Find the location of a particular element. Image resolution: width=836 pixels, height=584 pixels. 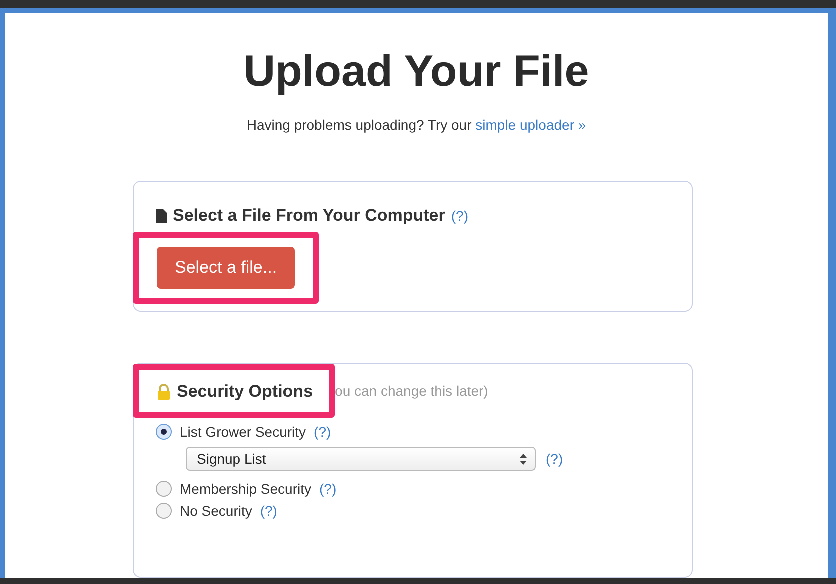

option-label: List Grower Security is located at coordinates (243, 432).